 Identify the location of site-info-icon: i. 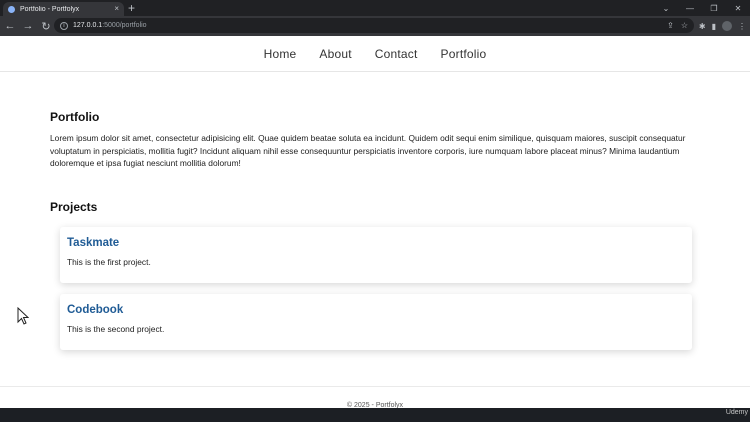
(64, 25).